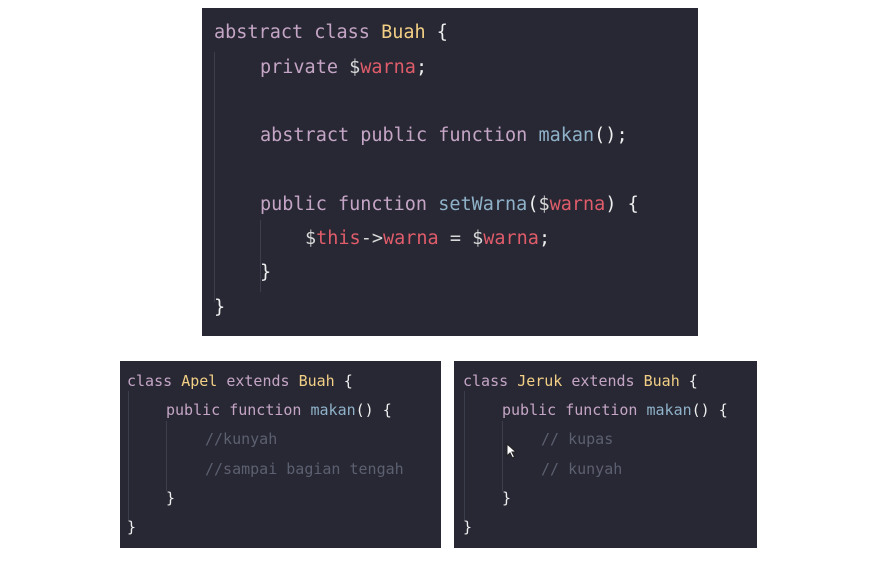 Image resolution: width=873 pixels, height=568 pixels. I want to click on class-name: Apel, so click(199, 381).